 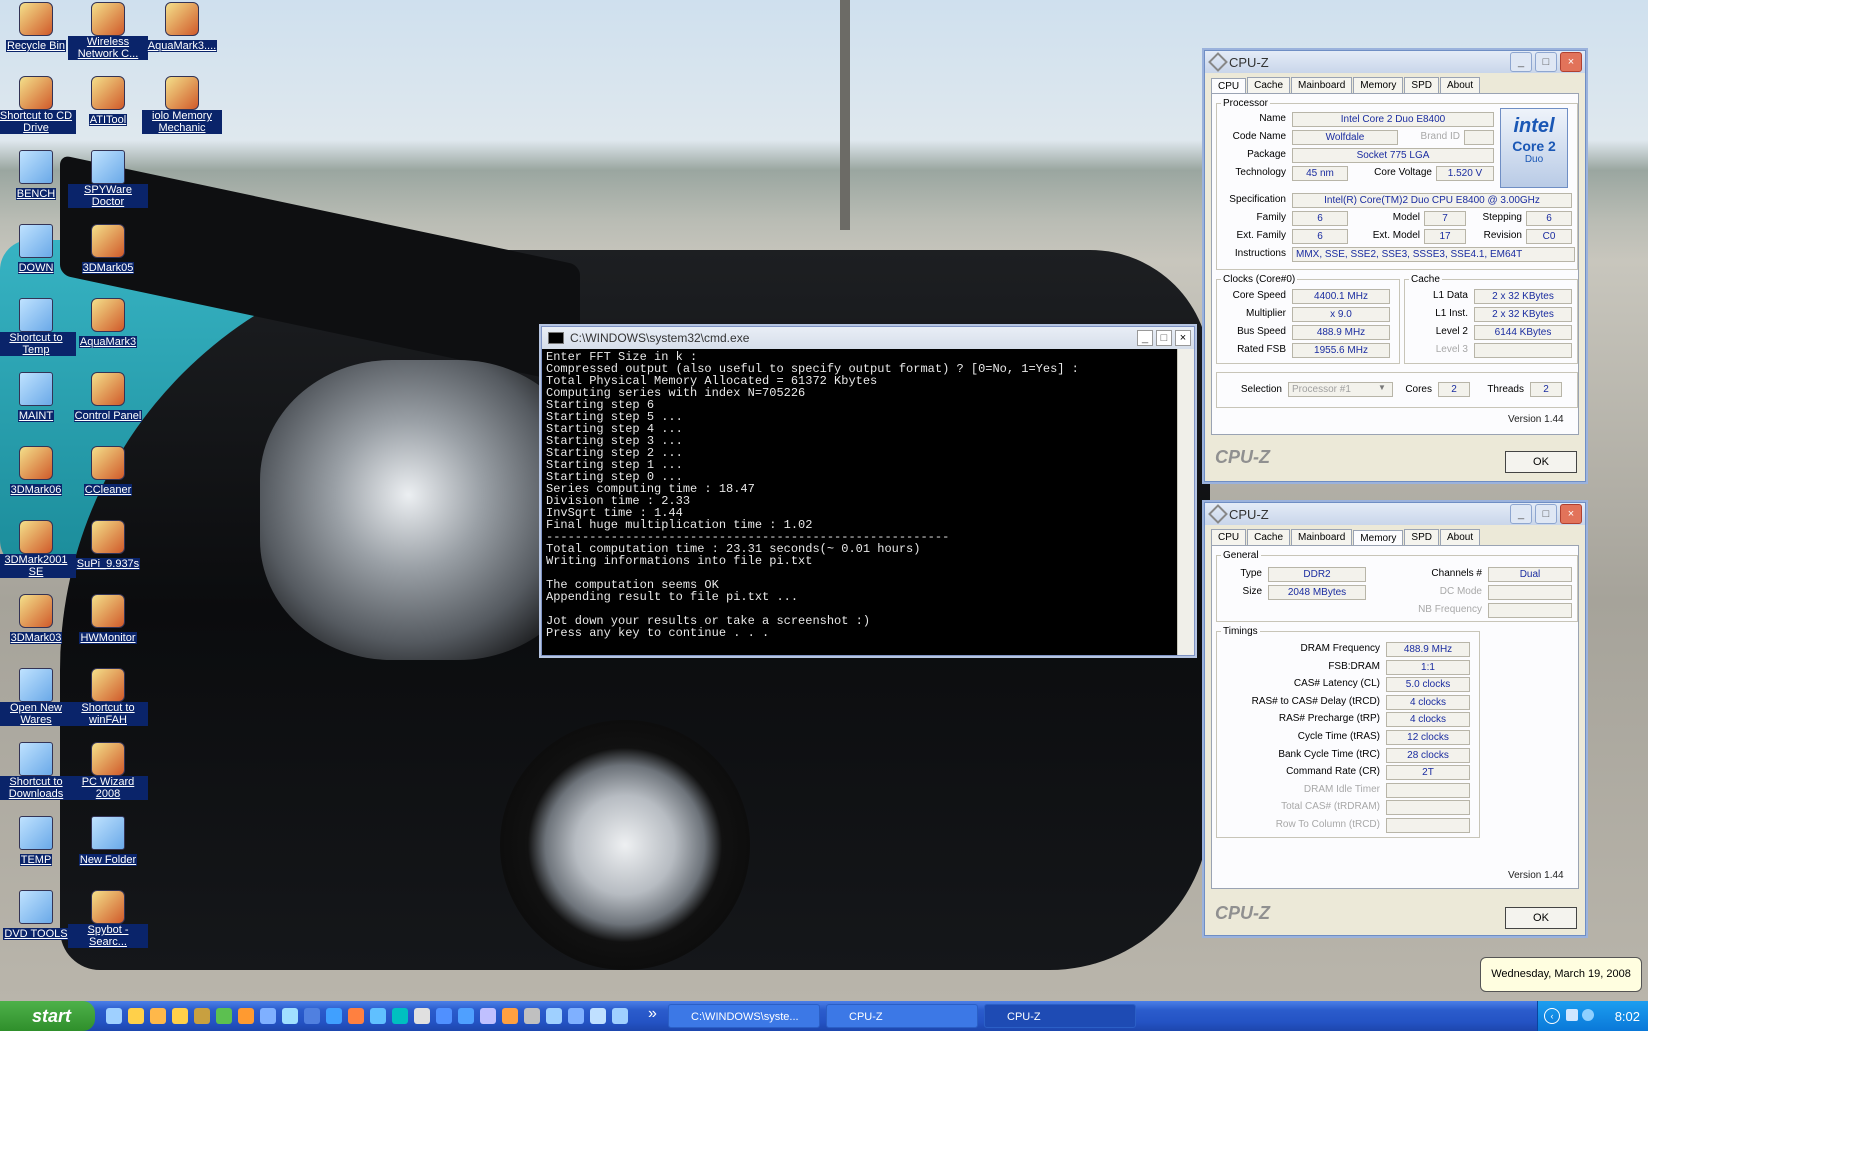 What do you see at coordinates (108, 180) in the screenshot?
I see `desktop-icon: SPYWare Doctor` at bounding box center [108, 180].